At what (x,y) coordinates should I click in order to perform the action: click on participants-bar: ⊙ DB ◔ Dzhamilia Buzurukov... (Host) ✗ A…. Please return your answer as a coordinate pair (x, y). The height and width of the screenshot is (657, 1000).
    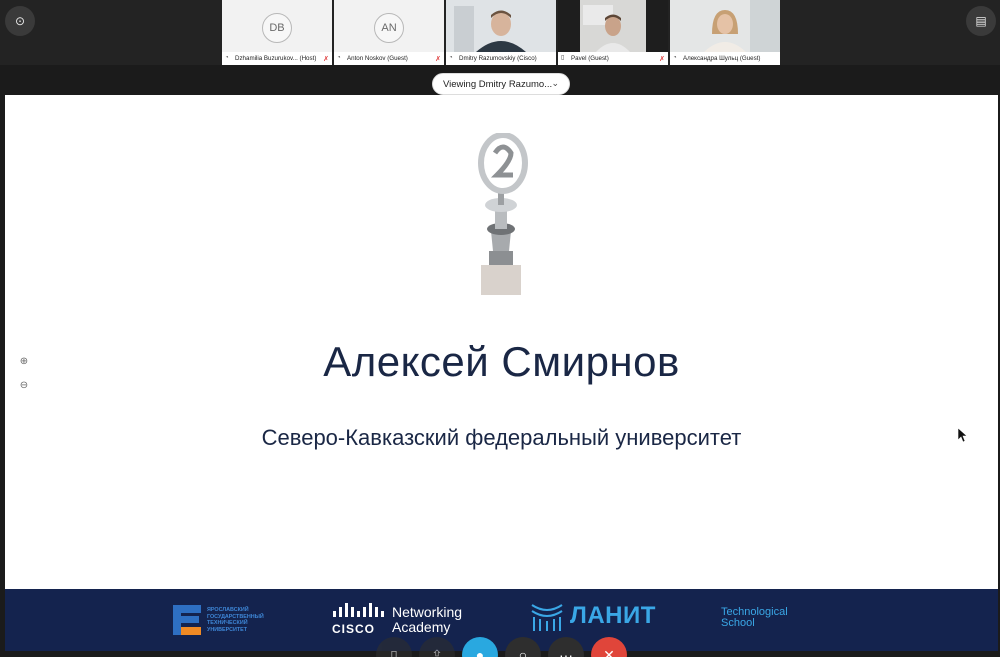
    Looking at the image, I should click on (500, 32).